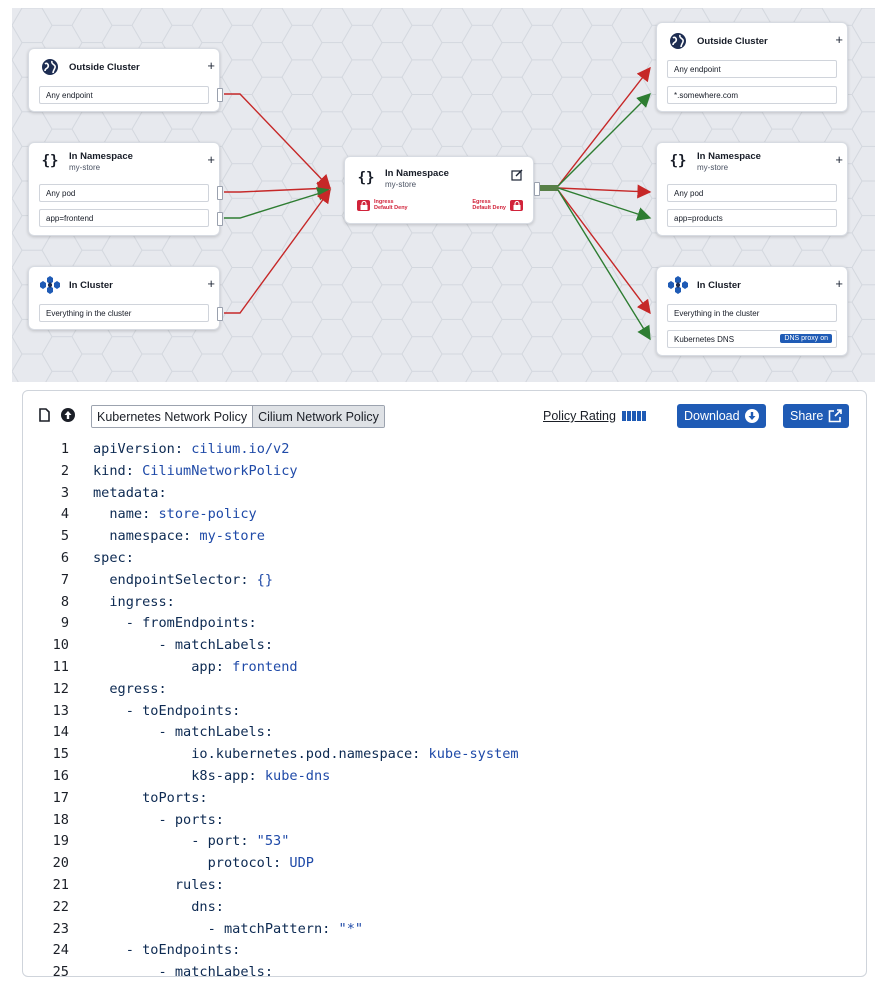 This screenshot has height=994, width=882. Describe the element at coordinates (174, 514) in the screenshot. I see `code-line: name: store-policy` at that location.